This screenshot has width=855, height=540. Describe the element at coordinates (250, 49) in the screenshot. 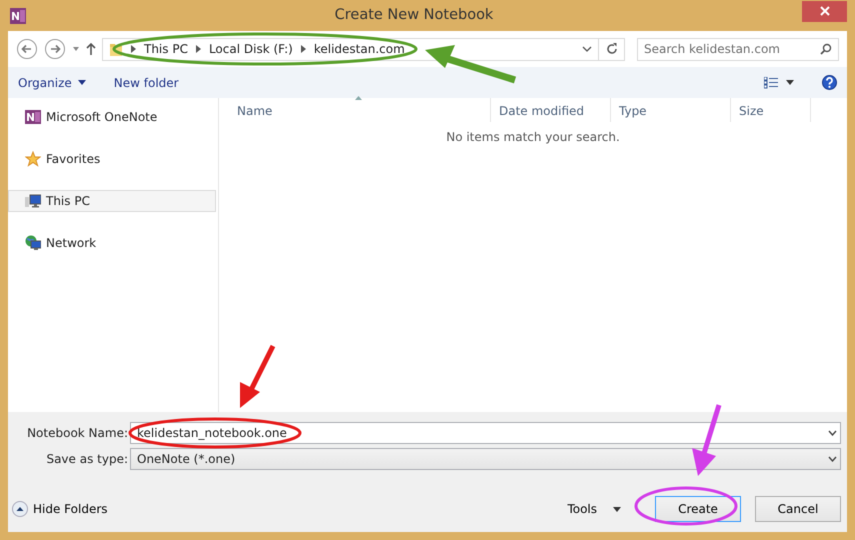

I see `breadcrumb-item: Local Disk (F:)` at that location.